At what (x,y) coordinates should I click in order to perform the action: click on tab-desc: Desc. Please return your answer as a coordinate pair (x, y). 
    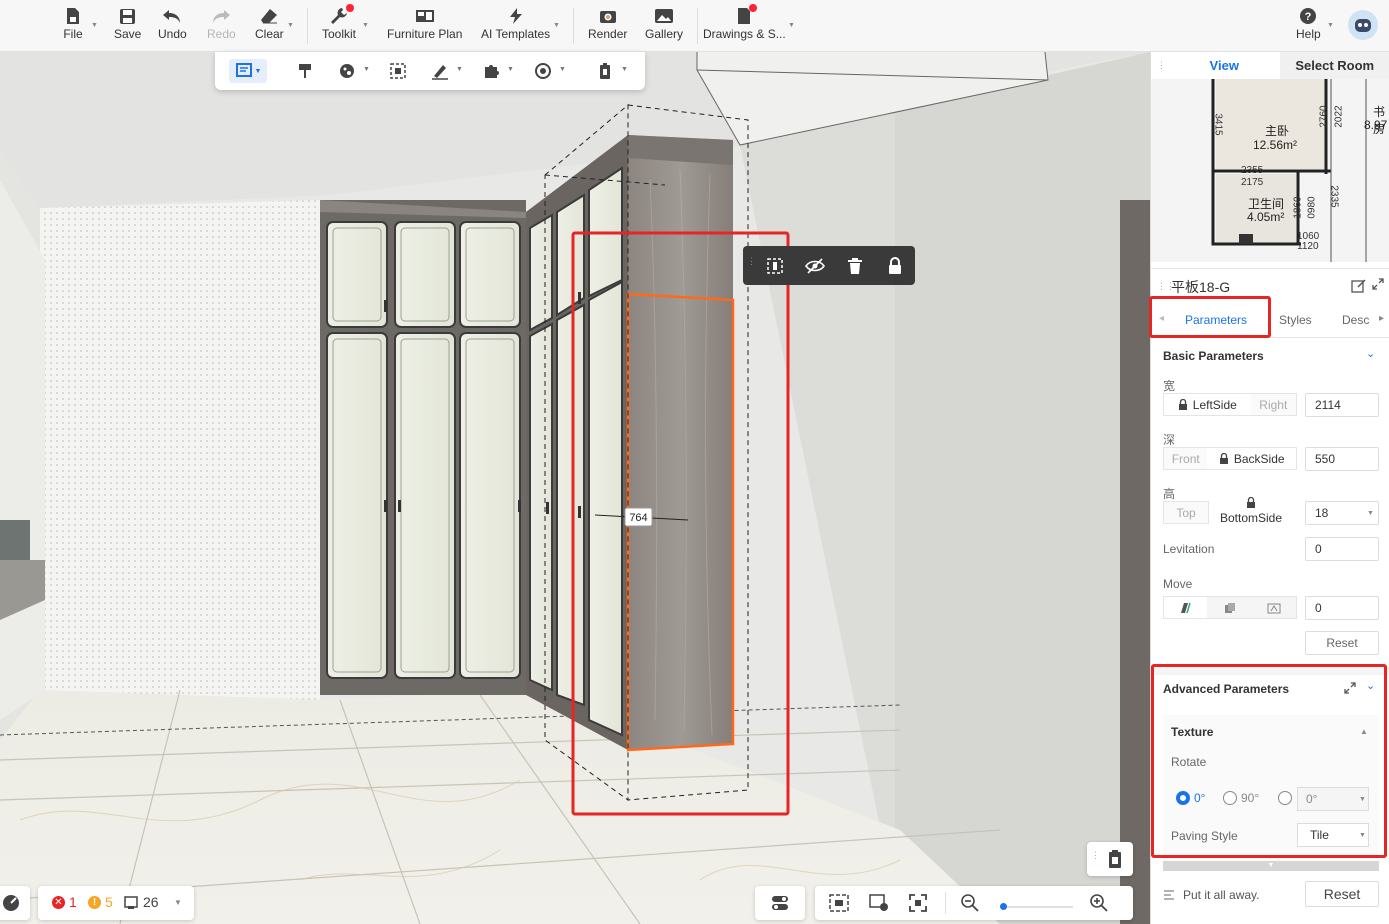
    Looking at the image, I should click on (1355, 320).